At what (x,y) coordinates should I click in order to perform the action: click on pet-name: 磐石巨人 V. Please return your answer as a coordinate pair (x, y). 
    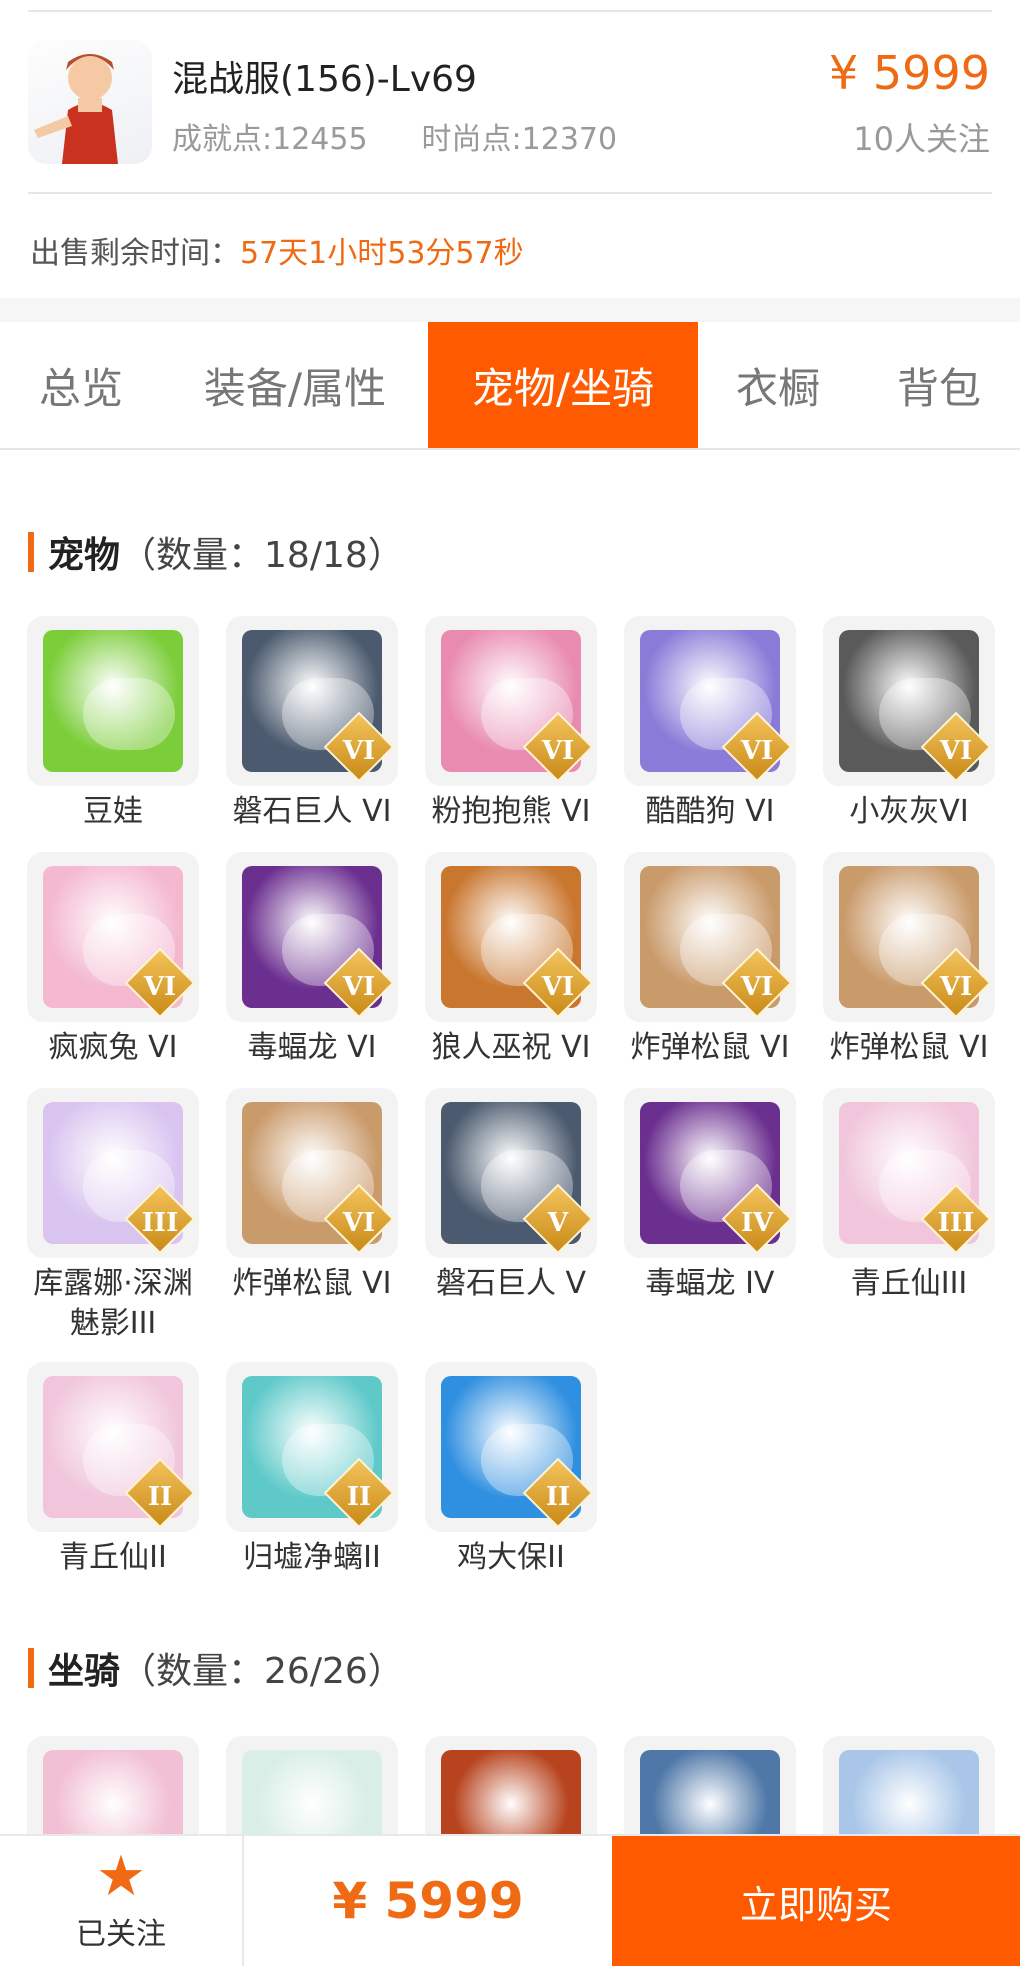
    Looking at the image, I should click on (511, 1283).